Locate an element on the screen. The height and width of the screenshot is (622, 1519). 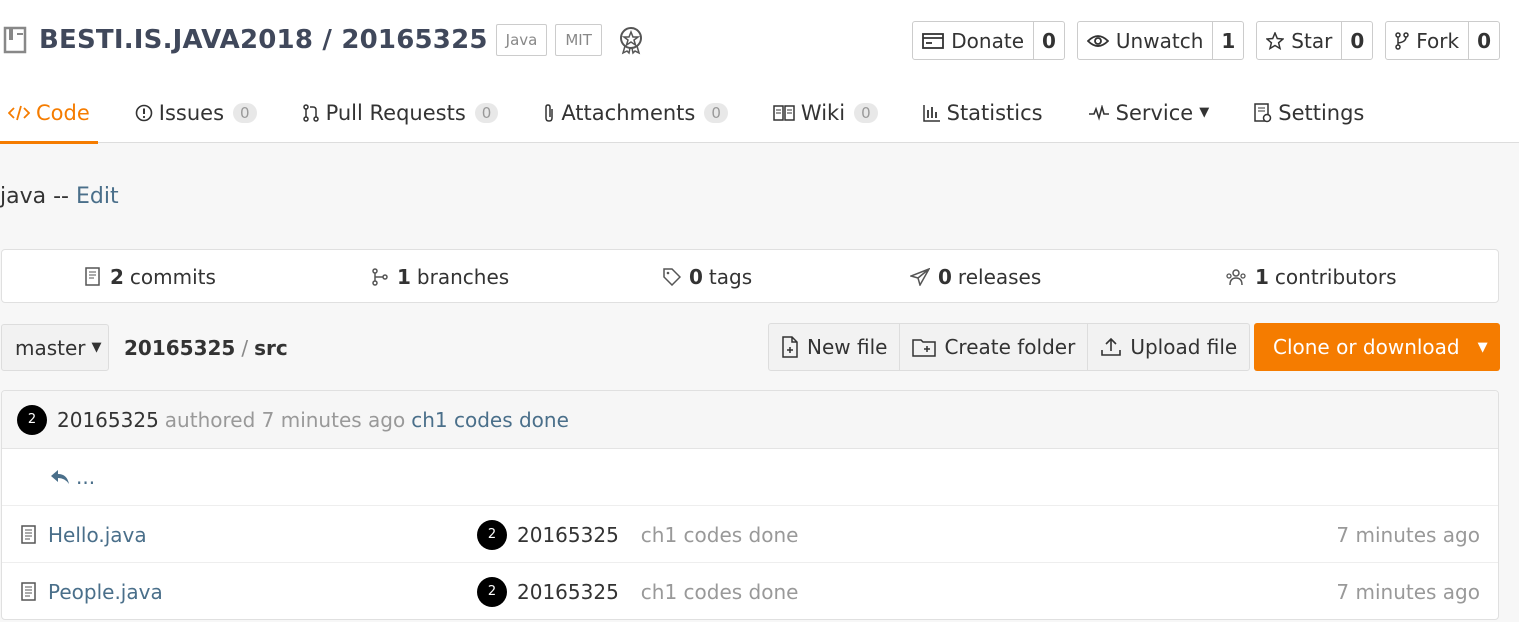
unwatch-main: Unwatch is located at coordinates (1146, 40).